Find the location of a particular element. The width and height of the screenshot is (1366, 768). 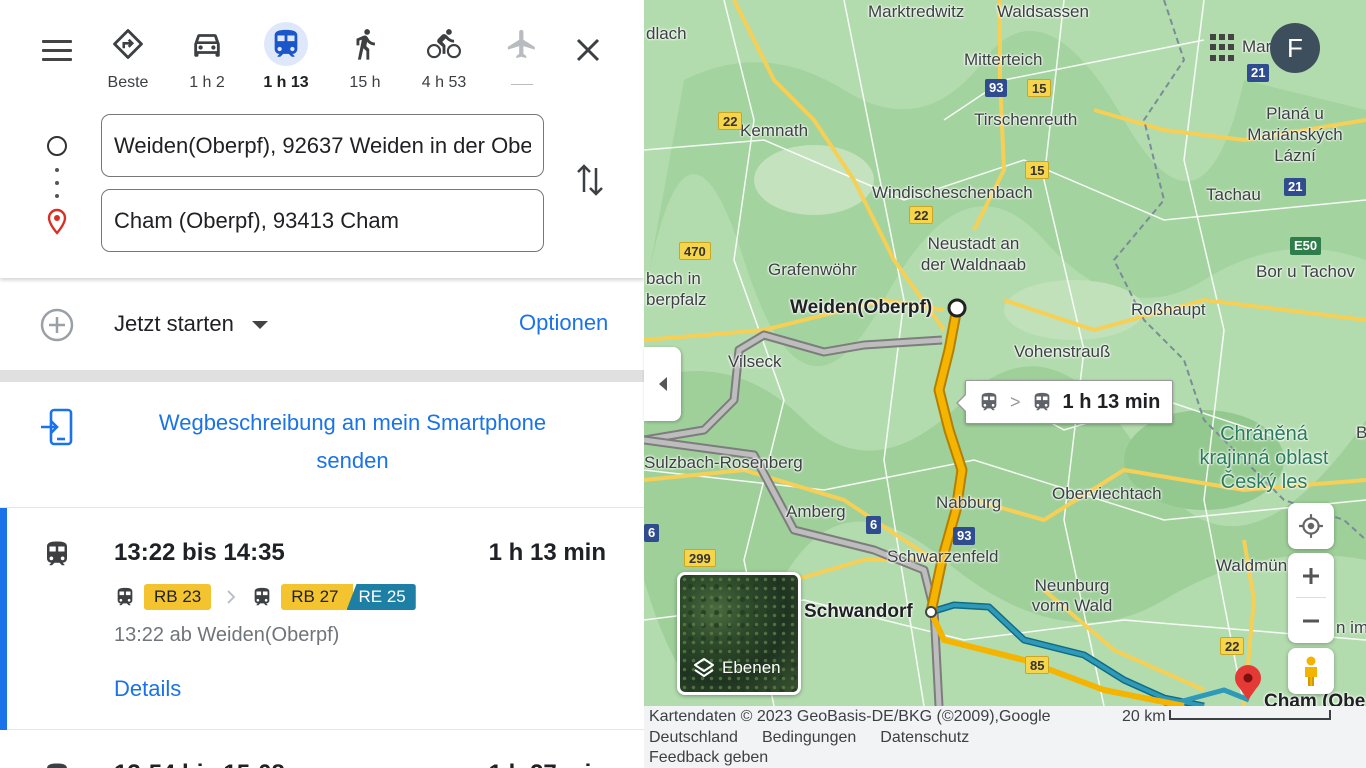

destination-field is located at coordinates (322, 220).